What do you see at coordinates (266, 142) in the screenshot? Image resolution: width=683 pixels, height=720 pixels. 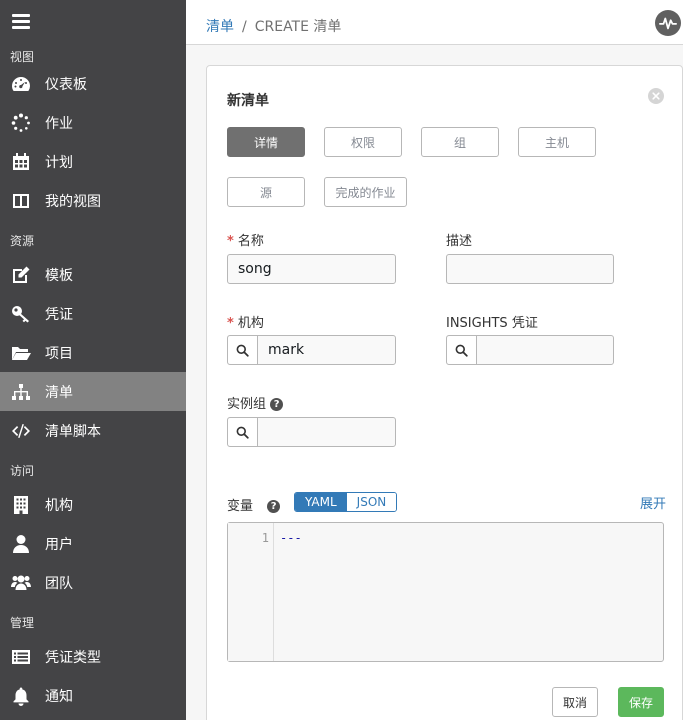 I see `tab-details: 详情` at bounding box center [266, 142].